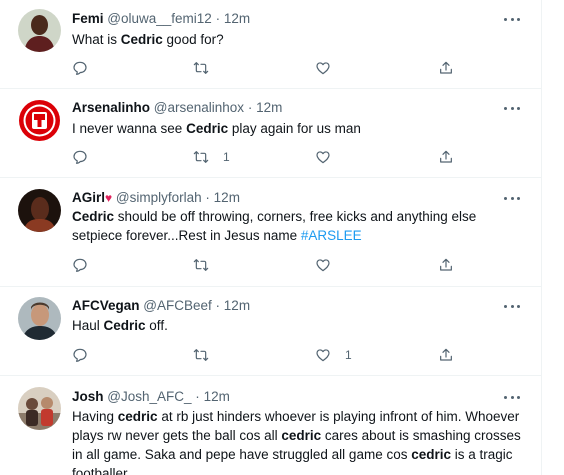 This screenshot has height=475, width=564. I want to click on like-count: 1, so click(348, 355).